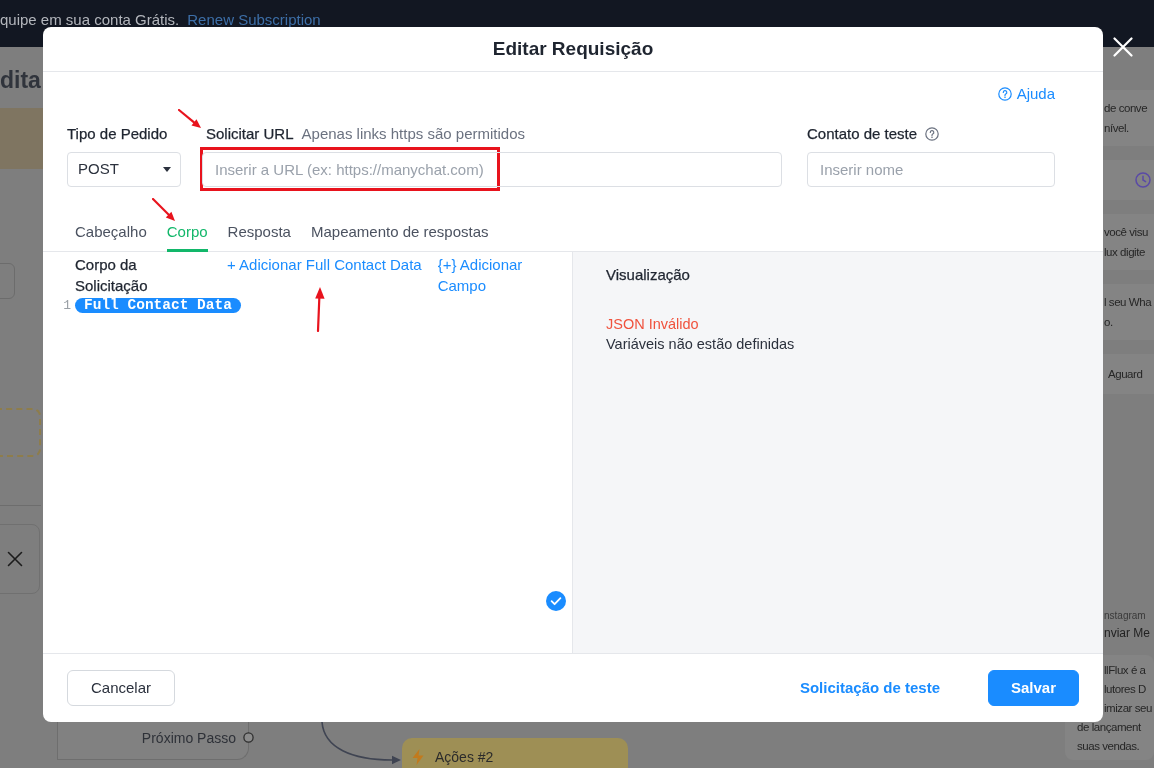 The height and width of the screenshot is (768, 1154). I want to click on step-title: nviar Me, so click(1127, 633).